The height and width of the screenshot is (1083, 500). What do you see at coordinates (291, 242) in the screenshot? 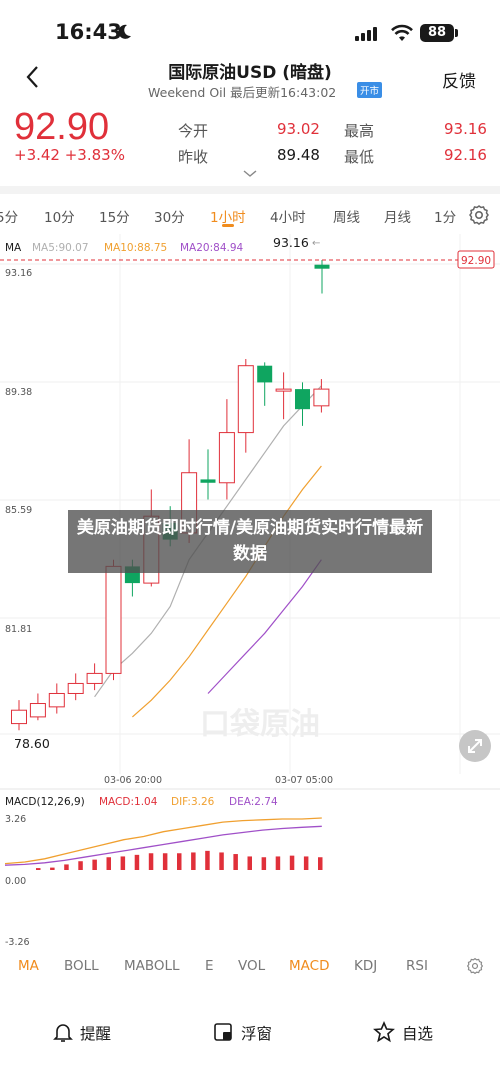
I see `high-marker: 93.16` at bounding box center [291, 242].